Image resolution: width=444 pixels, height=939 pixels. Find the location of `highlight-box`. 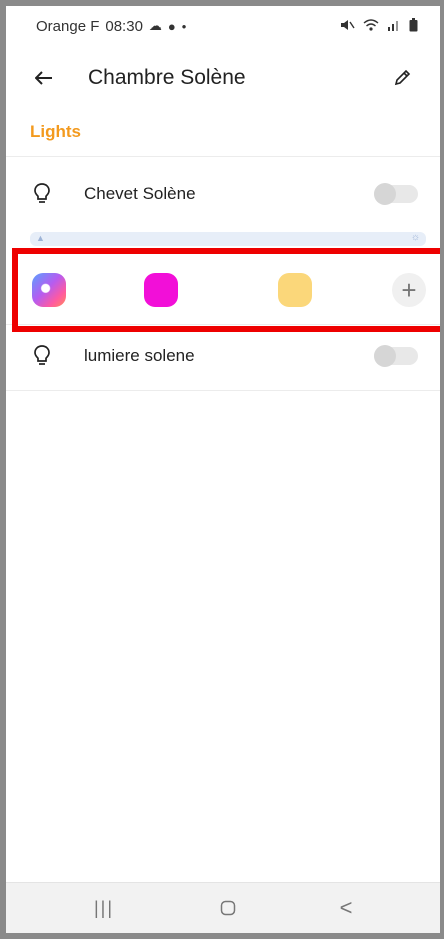

highlight-box is located at coordinates (226, 290).